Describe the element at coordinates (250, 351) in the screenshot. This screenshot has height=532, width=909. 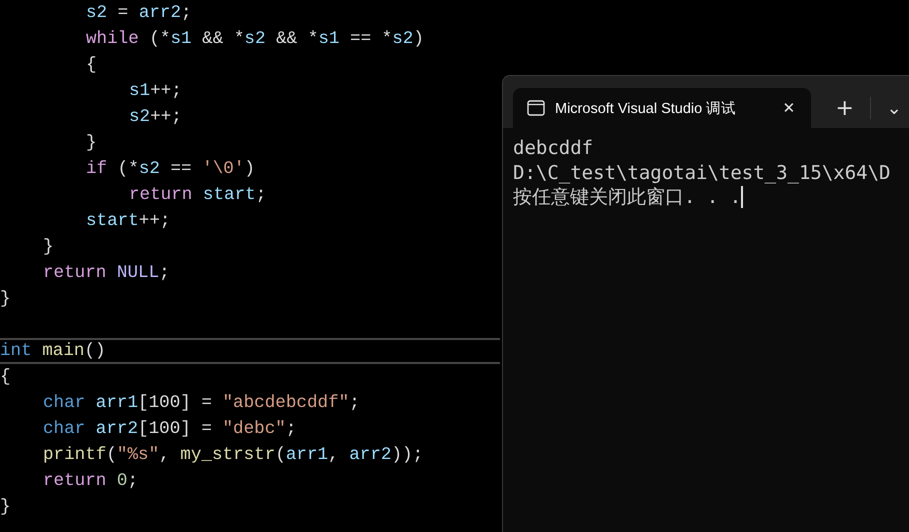
I see `code-line: int main()` at that location.